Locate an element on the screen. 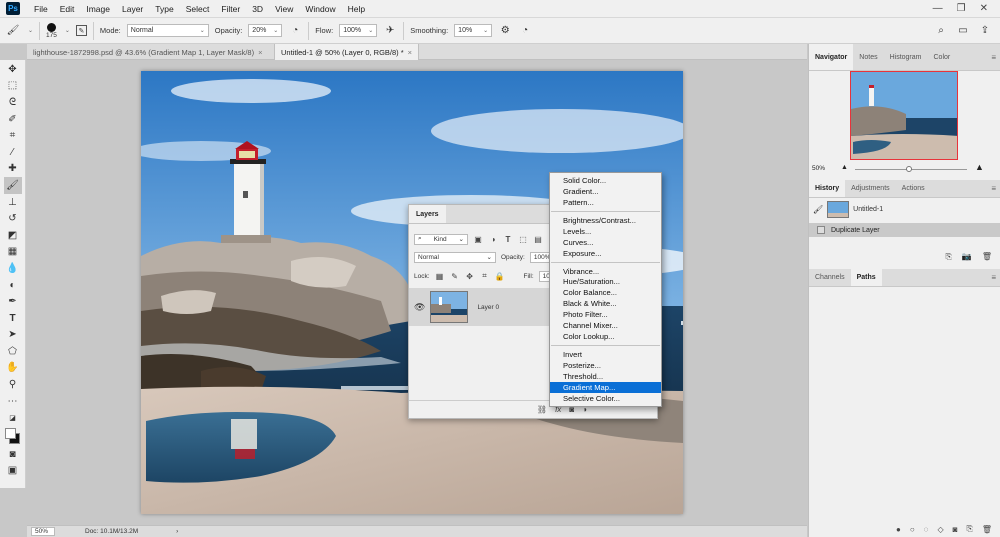 This screenshot has height=537, width=1000. status-zoom-input: 50% is located at coordinates (43, 531).